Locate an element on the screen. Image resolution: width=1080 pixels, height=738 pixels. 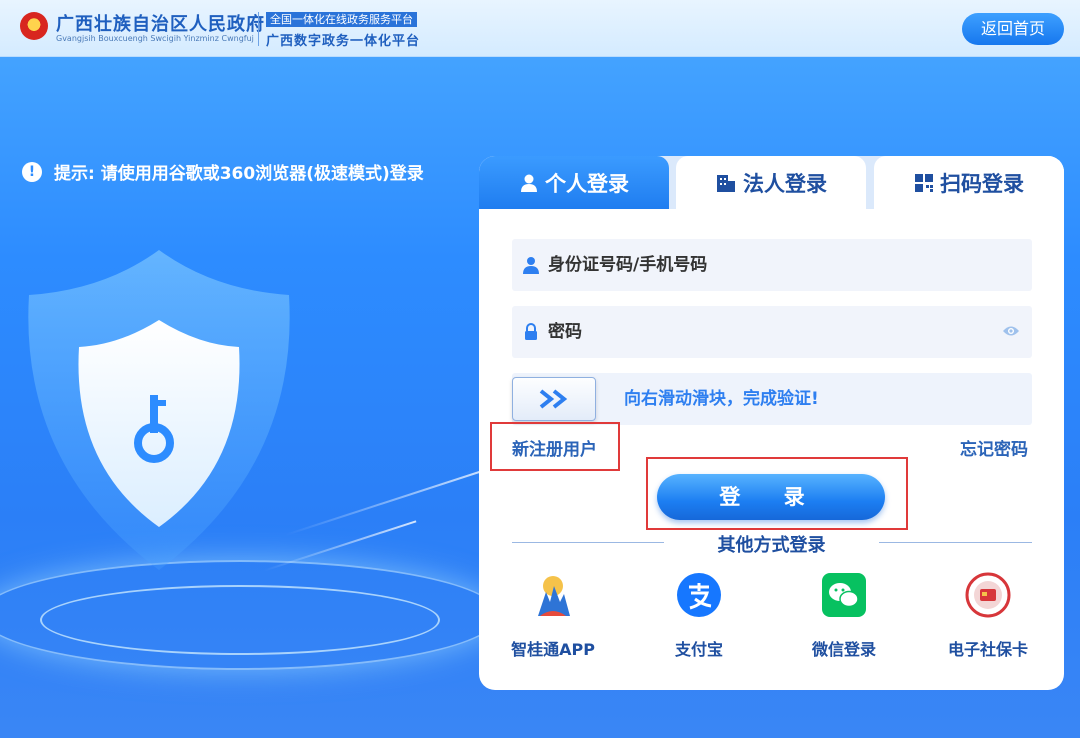
exclamation-icon: ! is located at coordinates (32, 171).